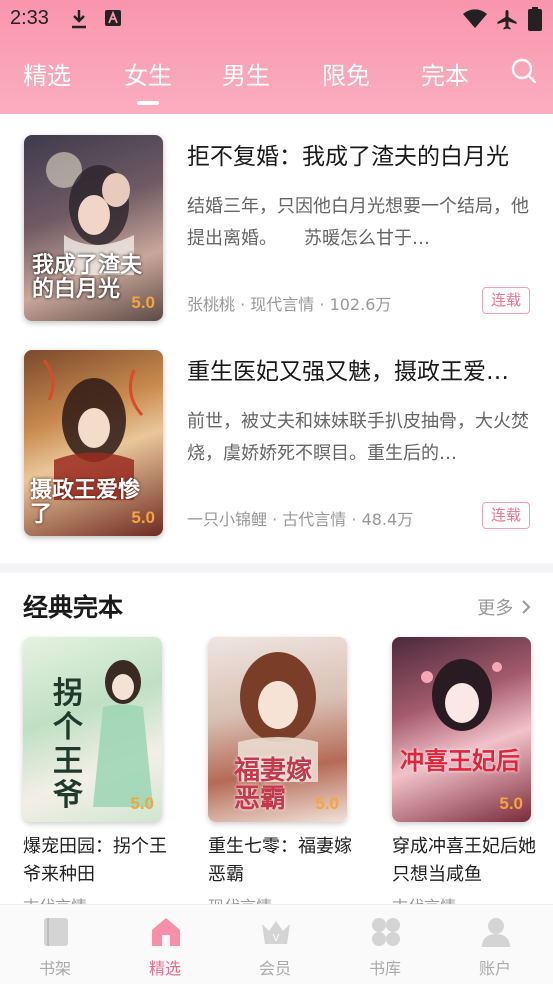  I want to click on book-category: 古代言情, so click(314, 519).